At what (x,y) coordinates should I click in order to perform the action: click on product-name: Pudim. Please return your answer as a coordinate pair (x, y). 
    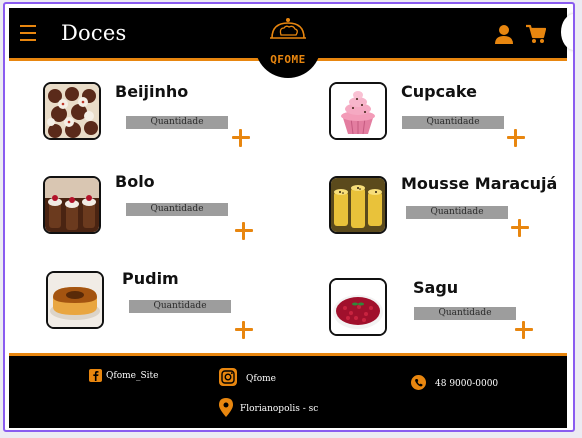
    Looking at the image, I should click on (150, 278).